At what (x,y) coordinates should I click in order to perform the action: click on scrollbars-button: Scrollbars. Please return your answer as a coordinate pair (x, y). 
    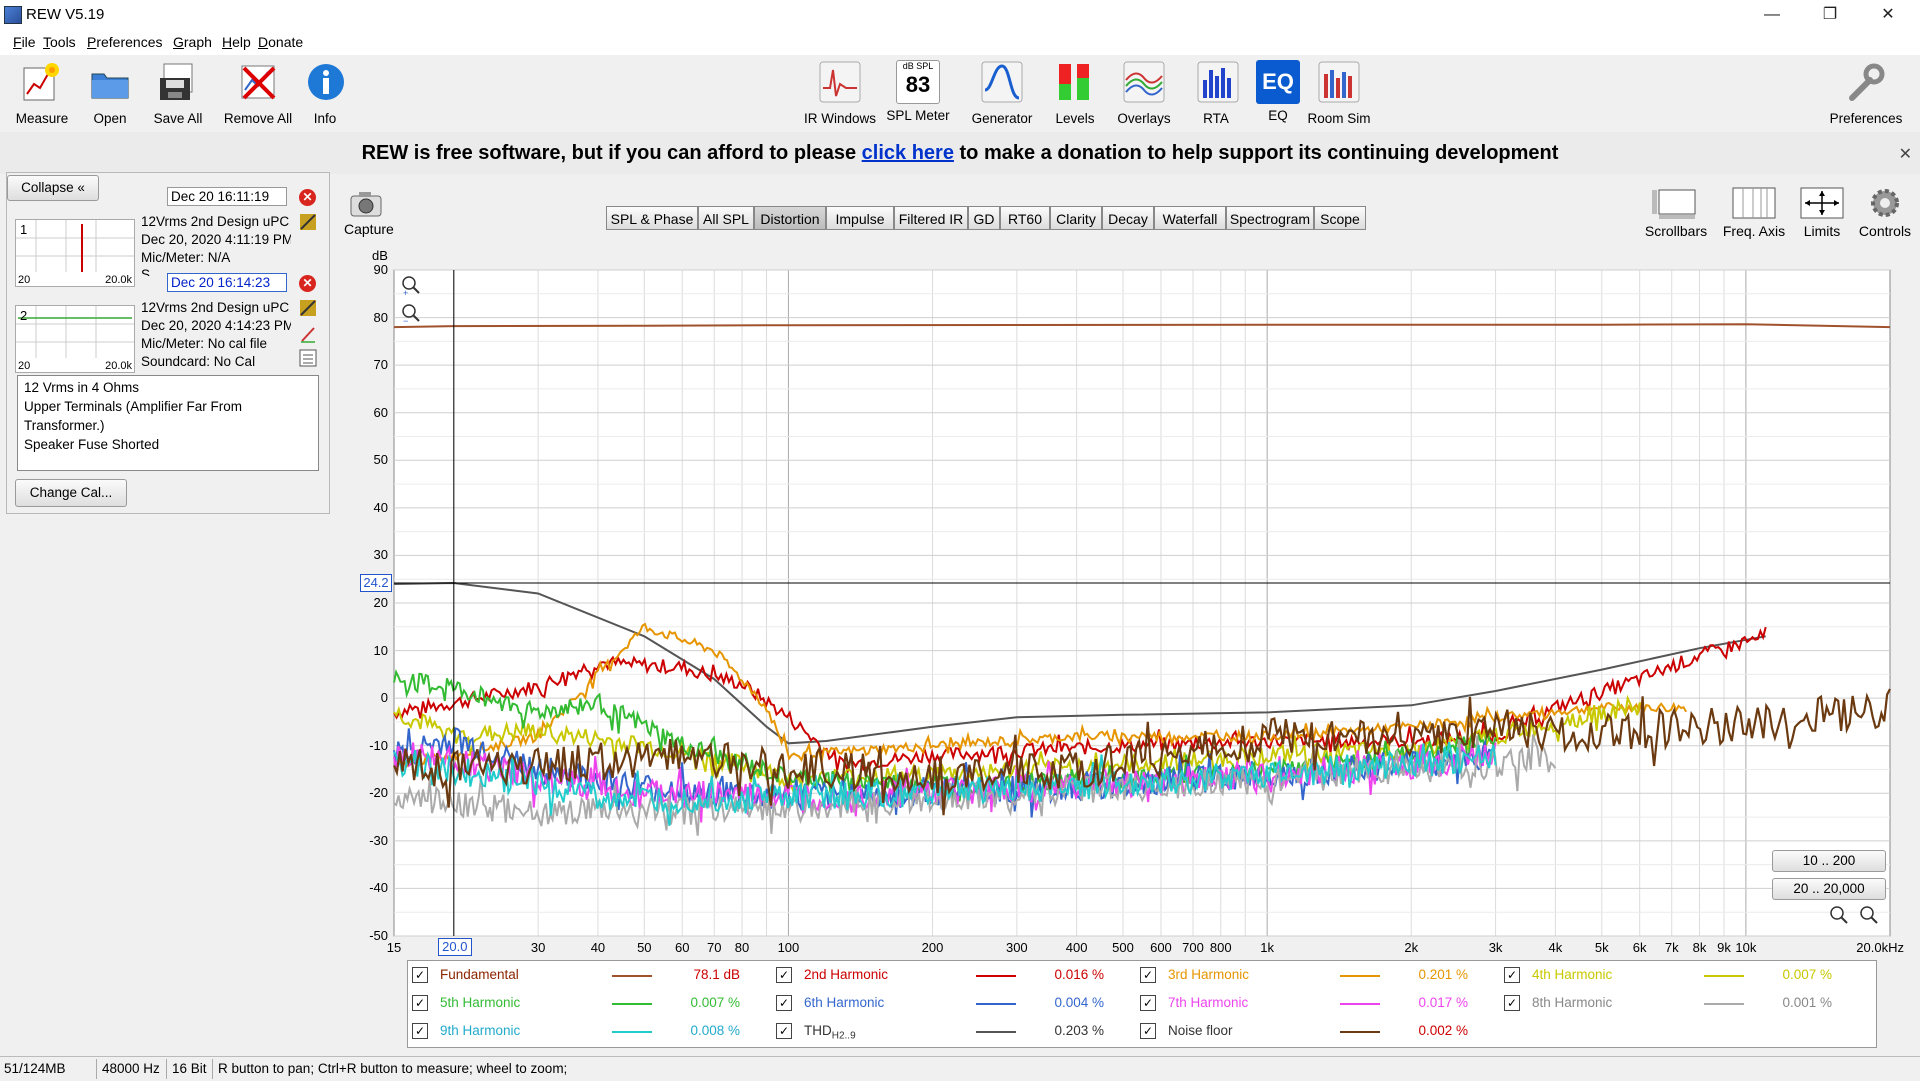
    Looking at the image, I should click on (1676, 212).